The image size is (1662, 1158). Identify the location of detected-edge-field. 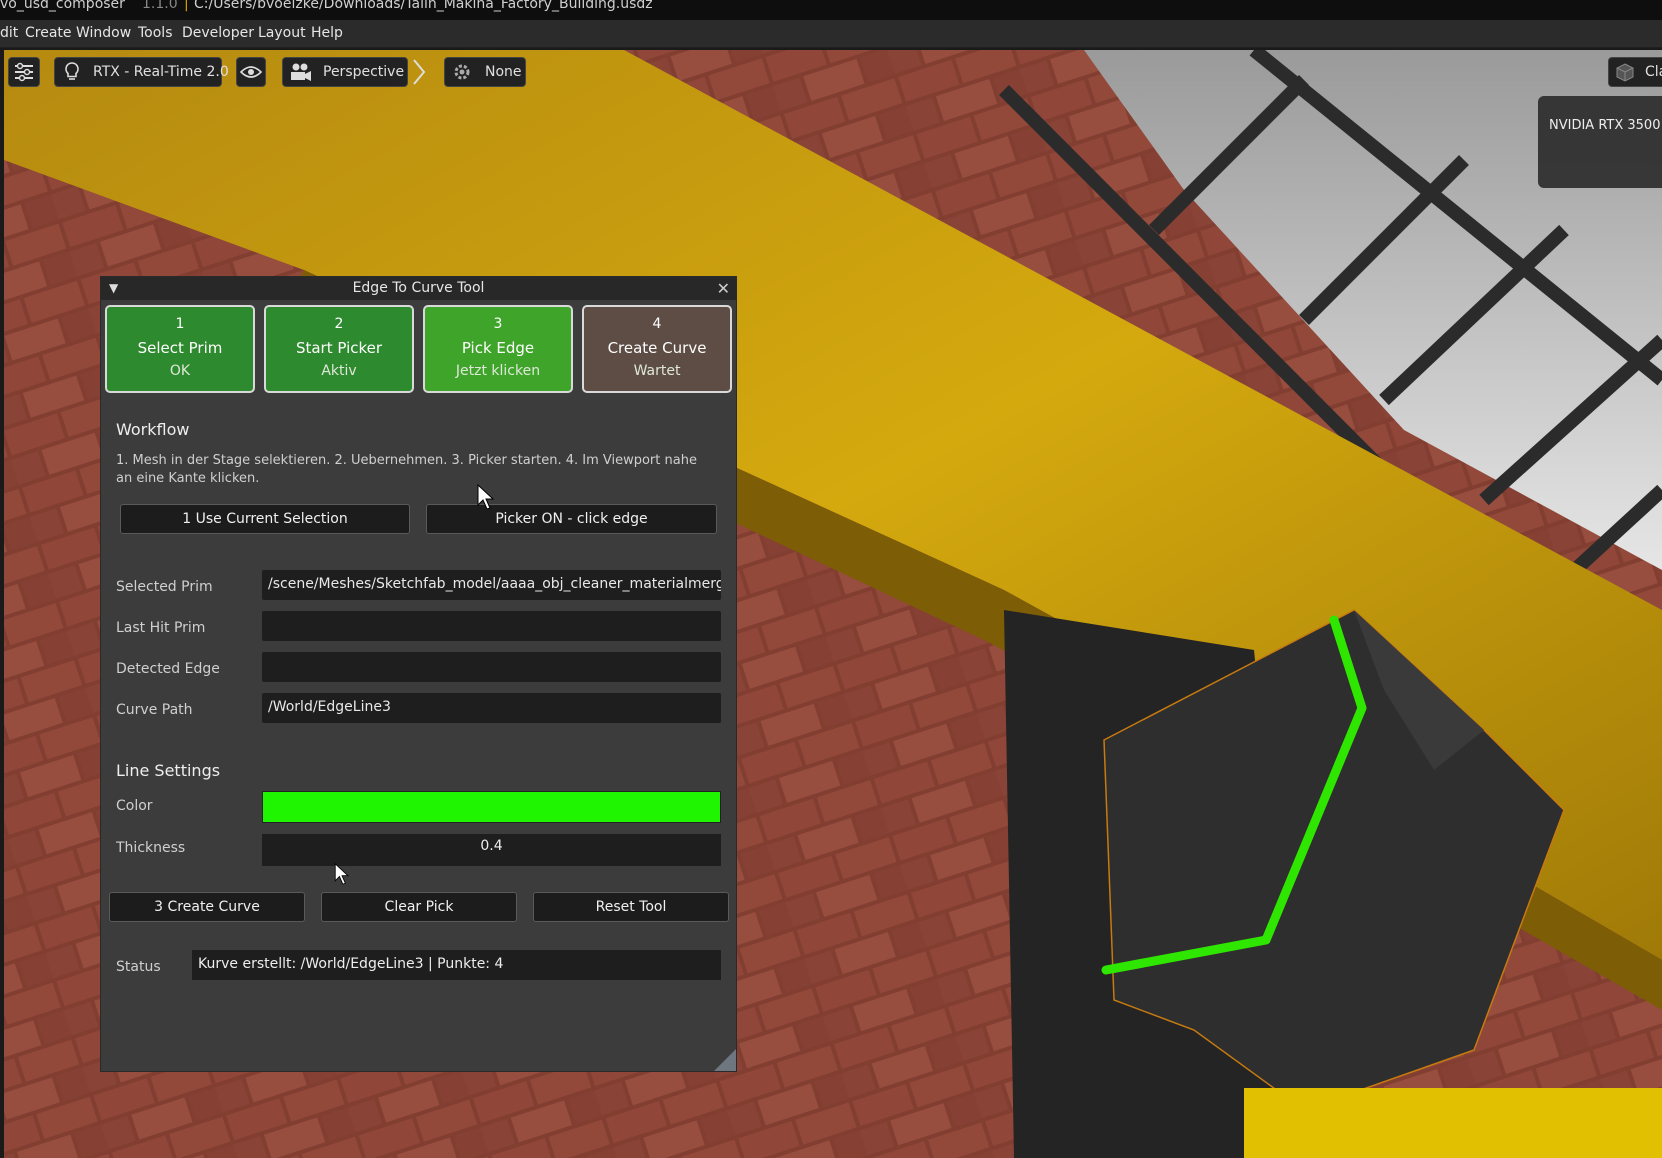
(491, 667).